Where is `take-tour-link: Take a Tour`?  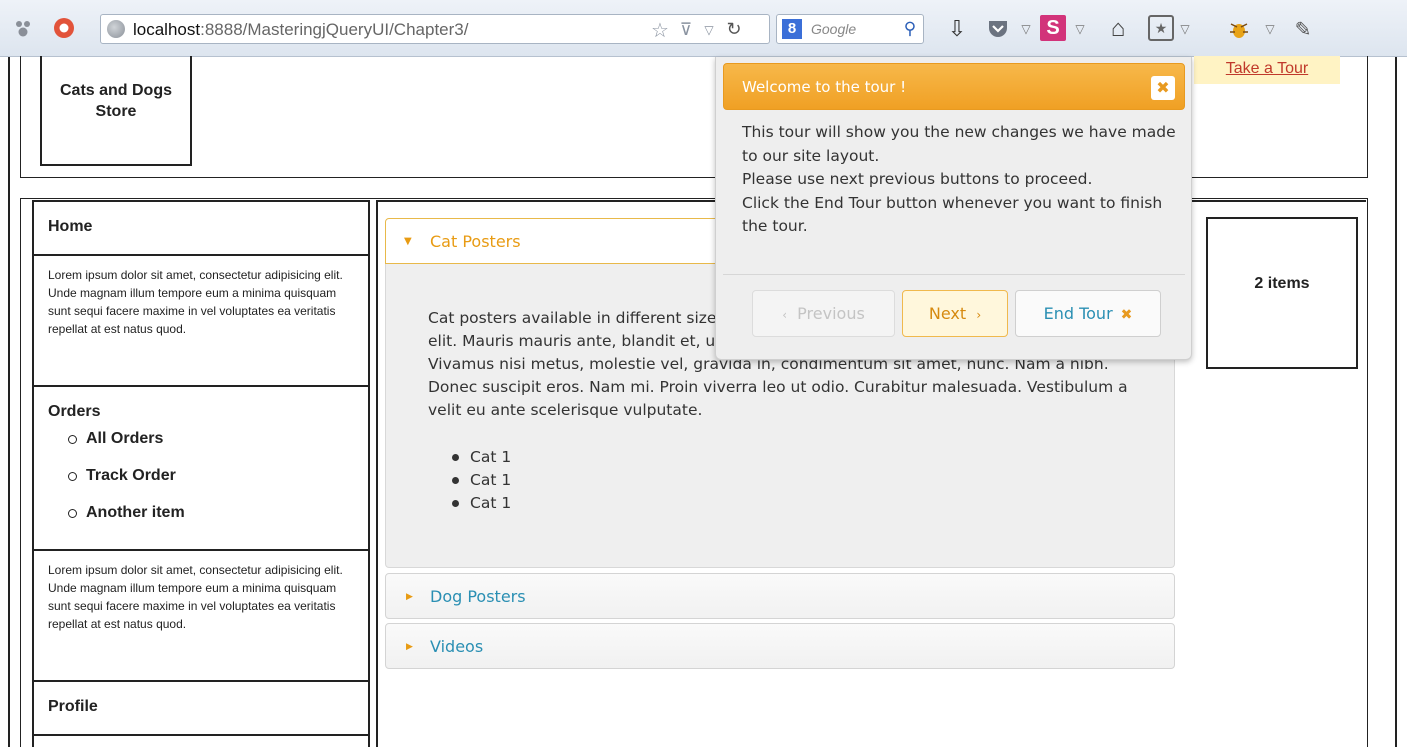 take-tour-link: Take a Tour is located at coordinates (1267, 68).